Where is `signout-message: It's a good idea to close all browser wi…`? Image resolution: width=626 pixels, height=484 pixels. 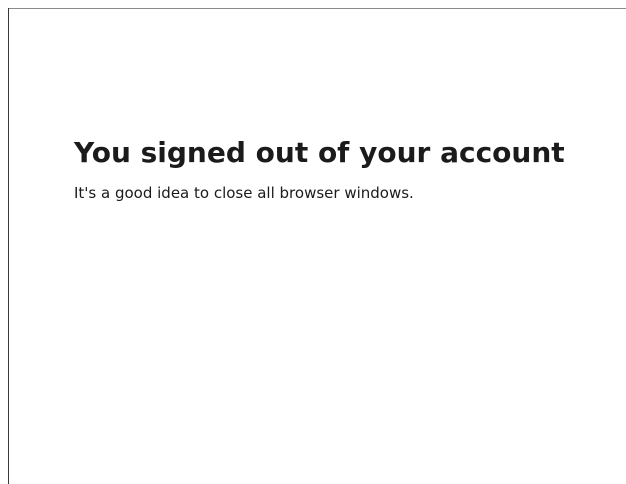 signout-message: It's a good idea to close all browser wi… is located at coordinates (244, 193).